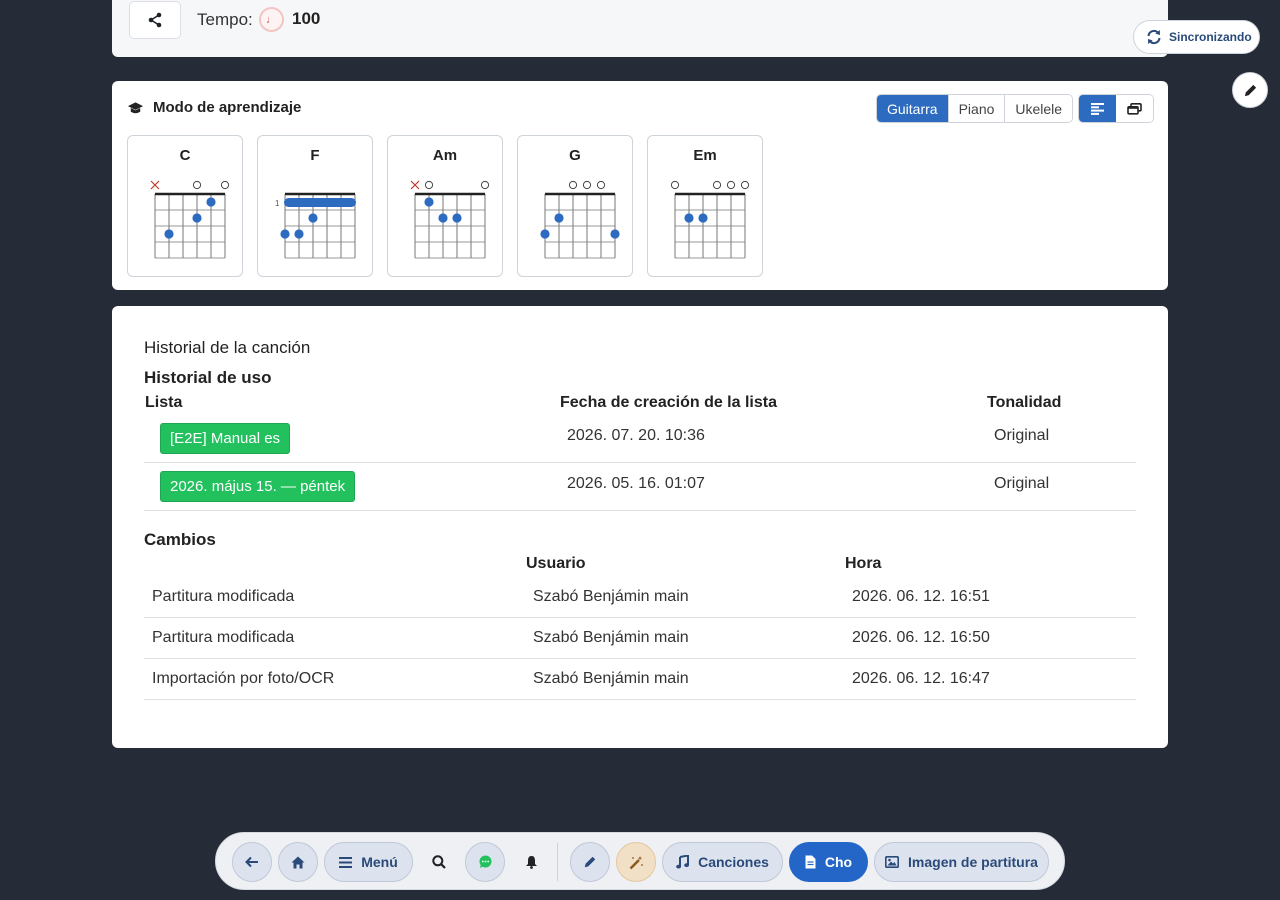  I want to click on cards-view-icon, so click(1134, 108).